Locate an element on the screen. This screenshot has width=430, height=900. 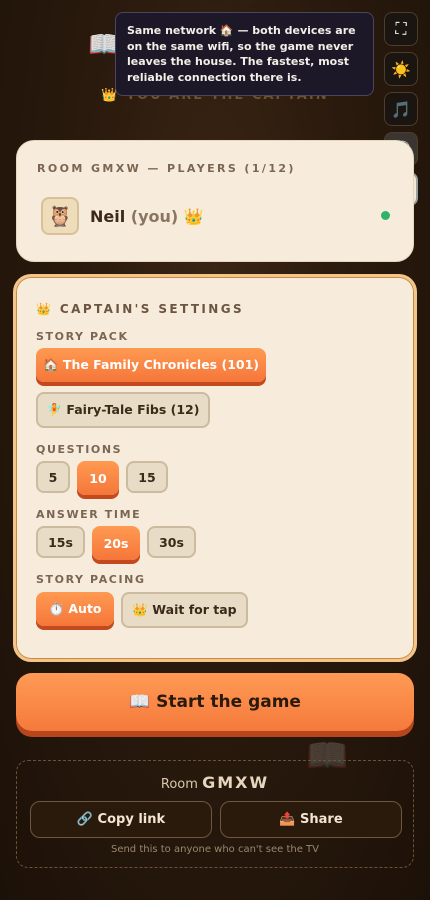
copy-link-button: 🔗 Copy link is located at coordinates (121, 819).